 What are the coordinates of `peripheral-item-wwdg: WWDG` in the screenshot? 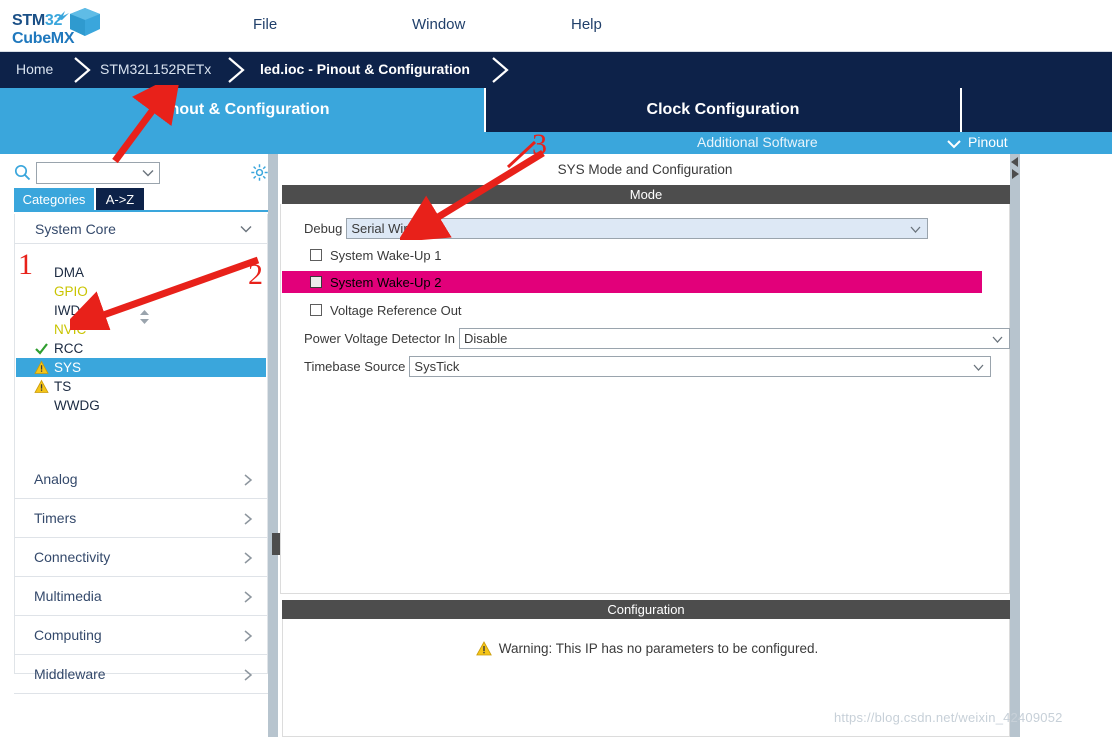 It's located at (141, 405).